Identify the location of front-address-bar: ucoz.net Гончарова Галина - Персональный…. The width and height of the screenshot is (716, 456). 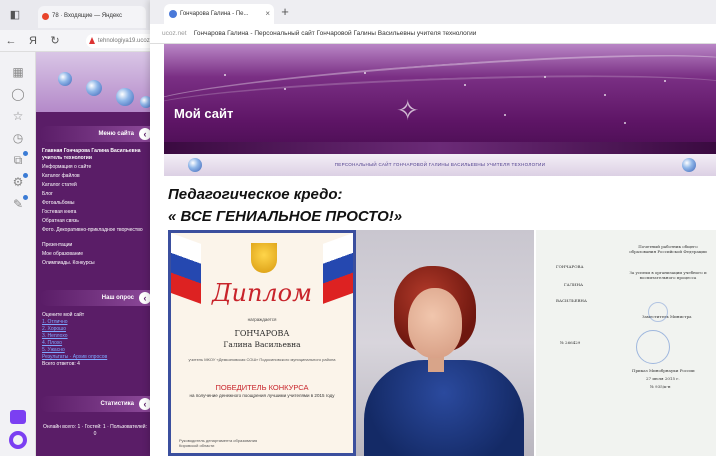
(433, 34).